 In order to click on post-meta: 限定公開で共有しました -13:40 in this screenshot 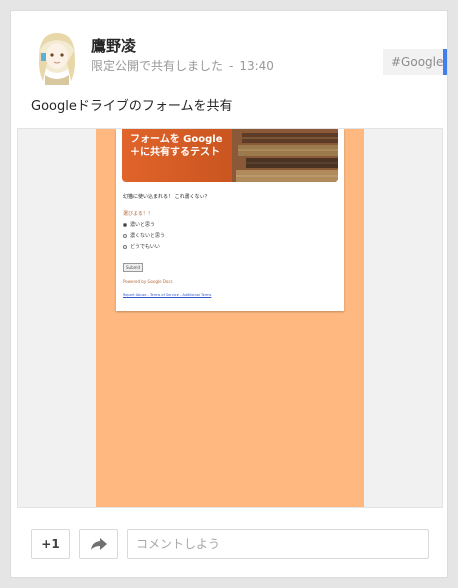, I will do `click(182, 65)`.